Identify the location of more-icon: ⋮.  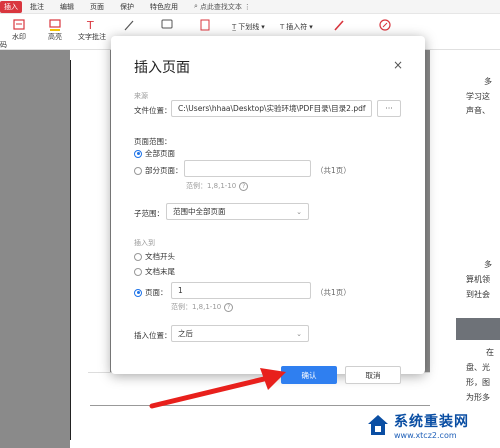
(247, 7).